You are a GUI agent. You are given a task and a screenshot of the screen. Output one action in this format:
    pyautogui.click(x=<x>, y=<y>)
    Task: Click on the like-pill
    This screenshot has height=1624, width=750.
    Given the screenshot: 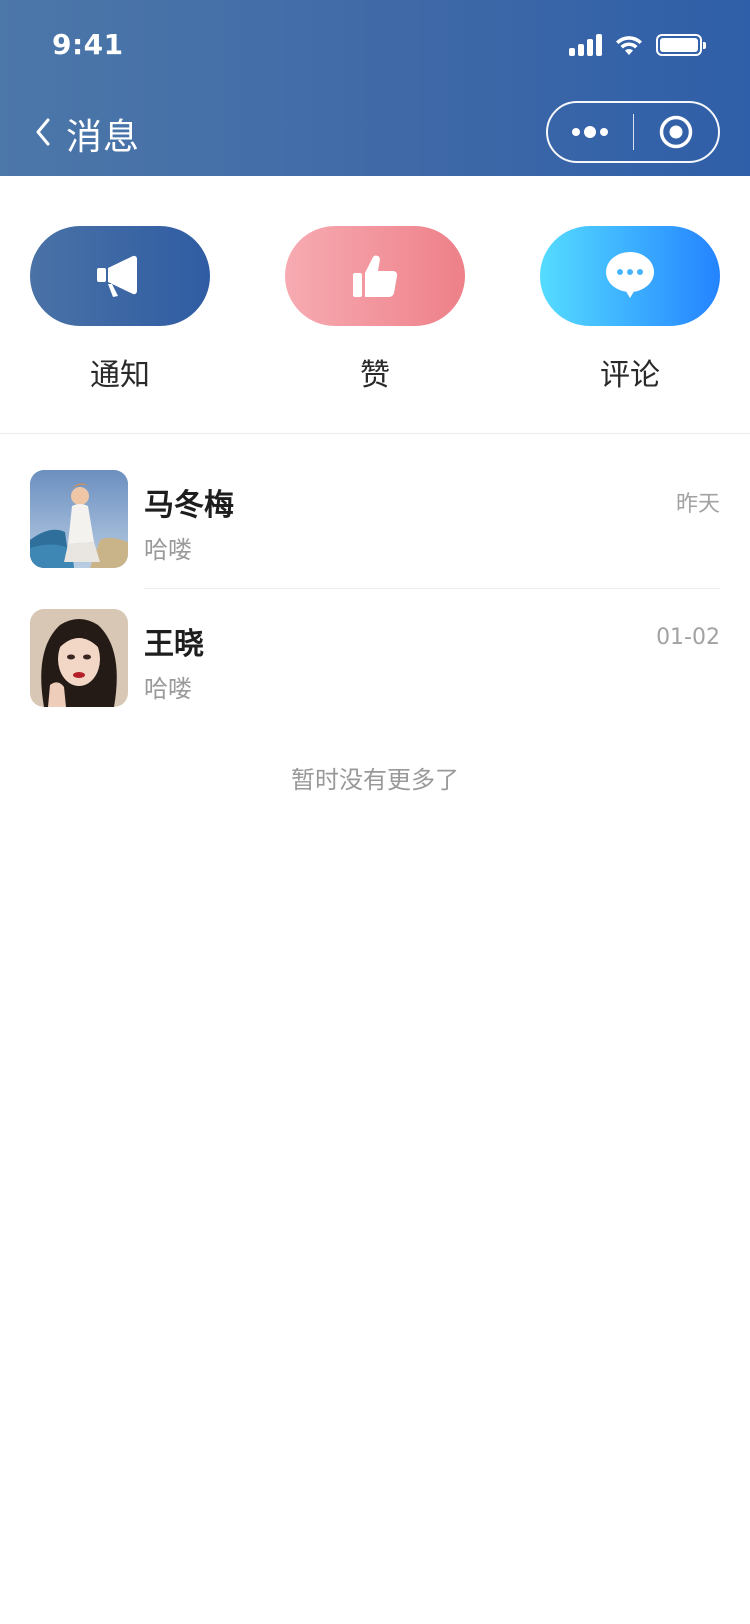 What is the action you would take?
    pyautogui.click(x=375, y=276)
    